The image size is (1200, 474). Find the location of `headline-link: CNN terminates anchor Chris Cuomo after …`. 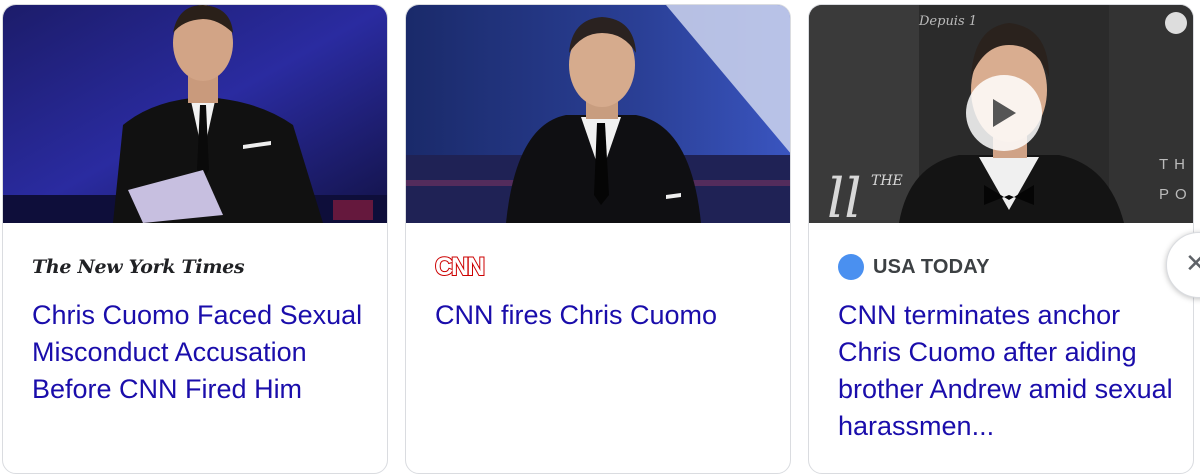

headline-link: CNN terminates anchor Chris Cuomo after … is located at coordinates (1008, 371).